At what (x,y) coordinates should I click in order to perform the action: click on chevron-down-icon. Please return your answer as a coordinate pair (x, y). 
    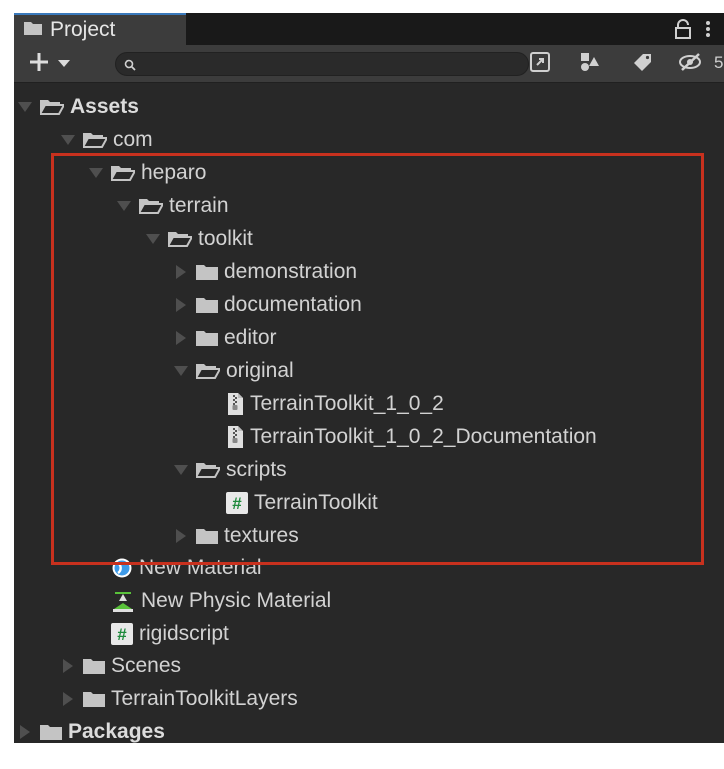
    Looking at the image, I should click on (64, 64).